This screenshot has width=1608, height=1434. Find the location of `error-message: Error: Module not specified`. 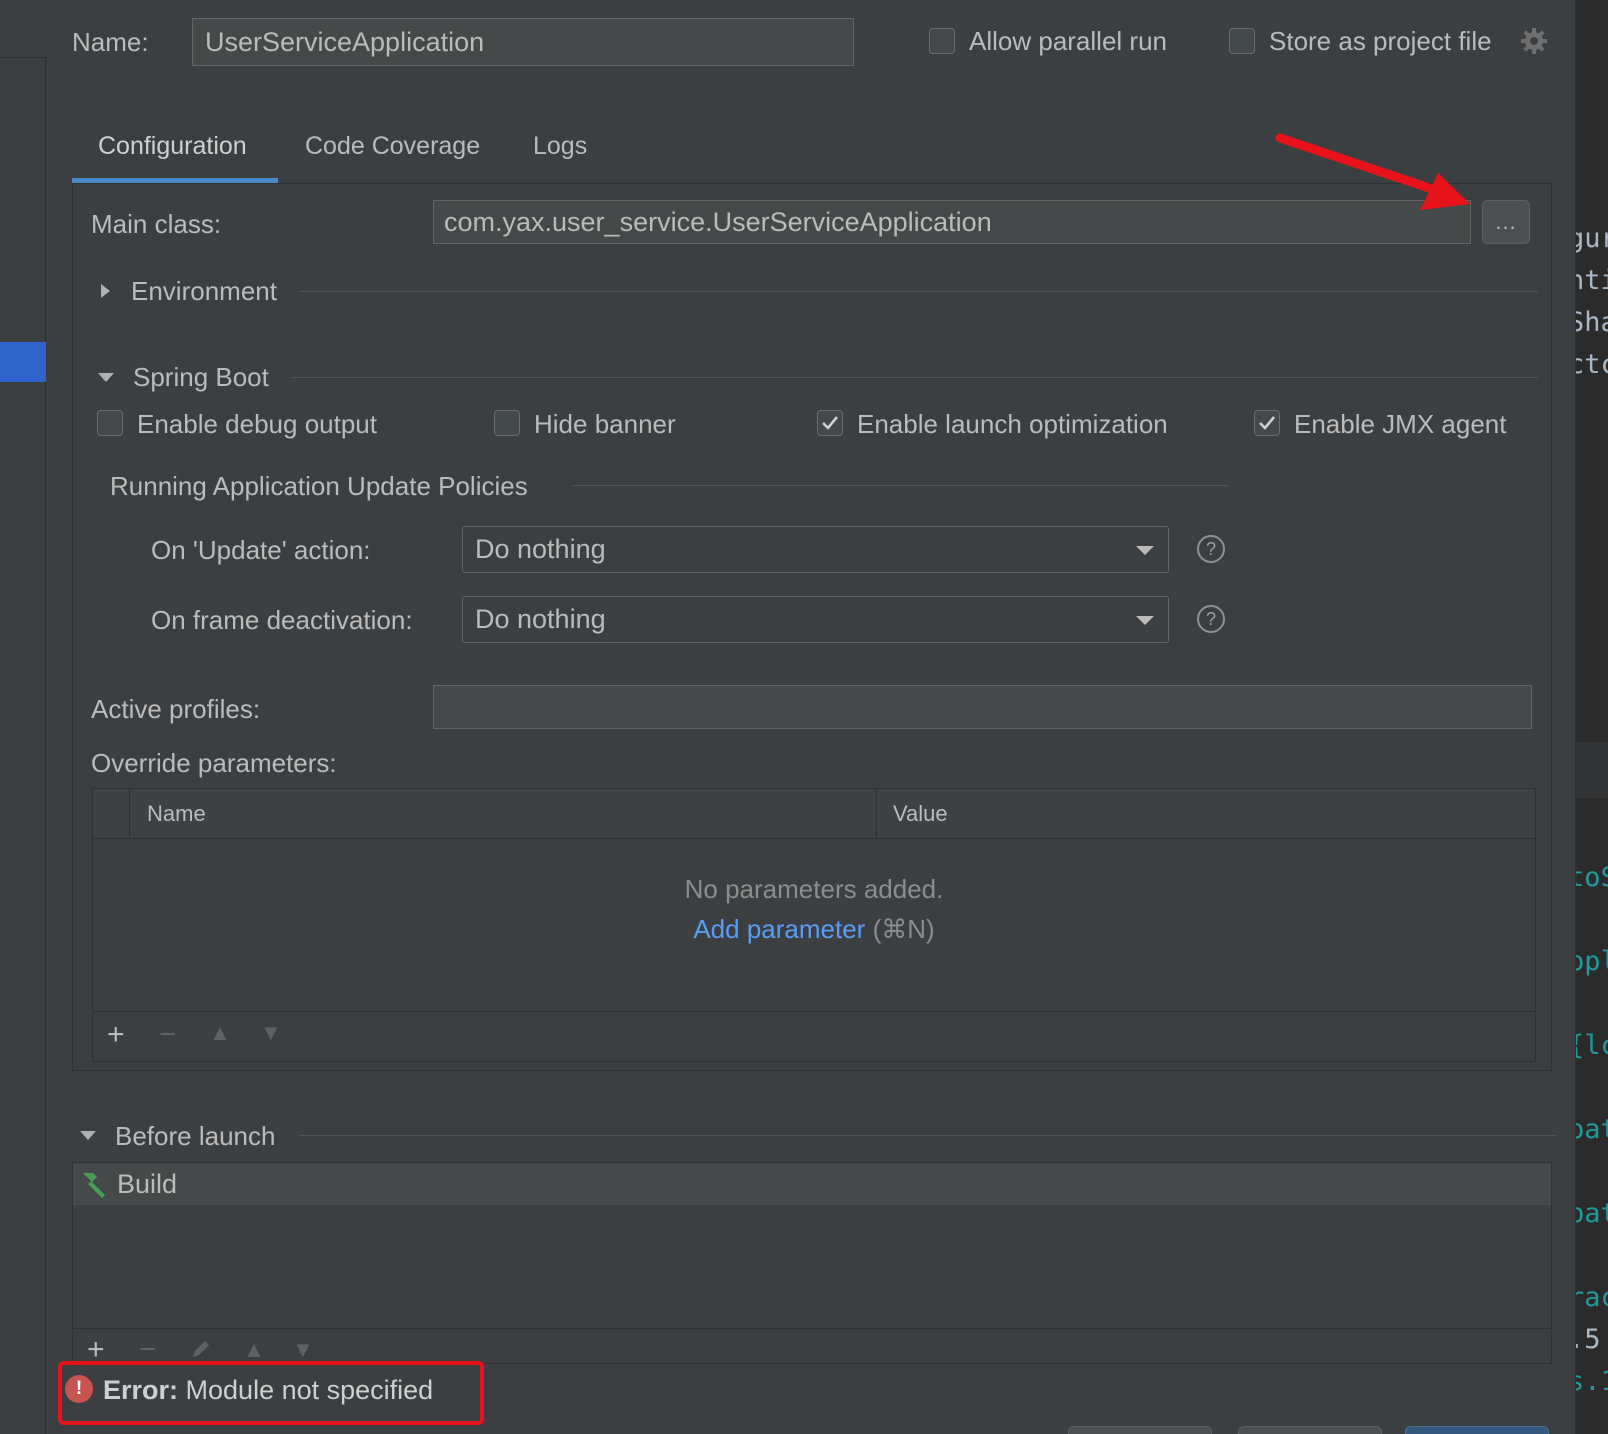

error-message: Error: Module not specified is located at coordinates (268, 1390).